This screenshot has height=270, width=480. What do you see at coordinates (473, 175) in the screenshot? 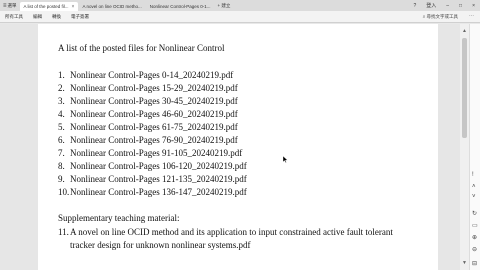
I see `comment-icon: !` at bounding box center [473, 175].